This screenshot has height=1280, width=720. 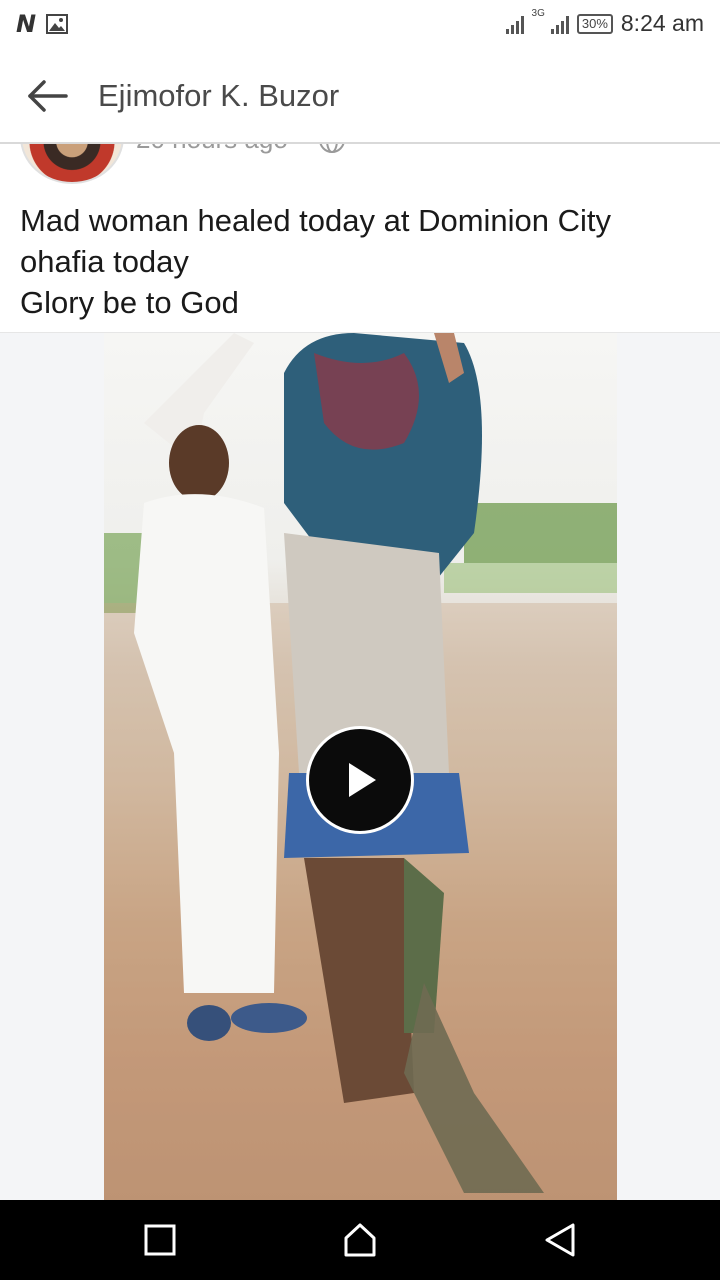 I want to click on app-bar: Ejimofor K. Buzor, so click(x=360, y=96).